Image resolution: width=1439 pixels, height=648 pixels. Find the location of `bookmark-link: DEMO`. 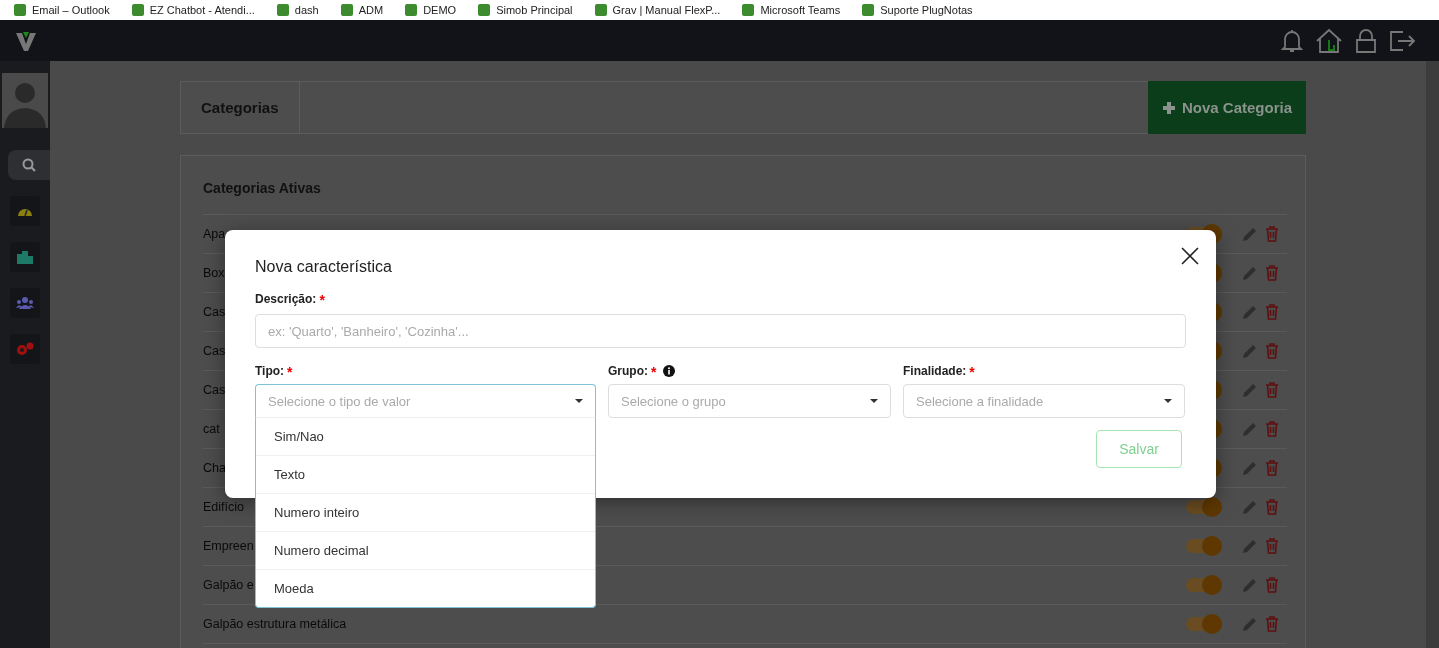

bookmark-link: DEMO is located at coordinates (431, 10).